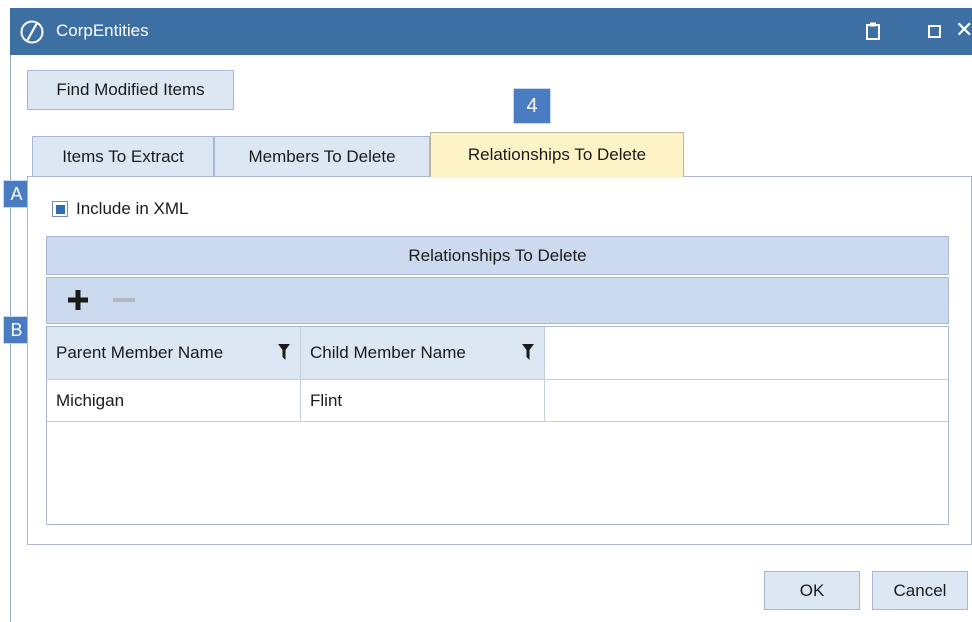 The width and height of the screenshot is (972, 622). What do you see at coordinates (124, 300) in the screenshot?
I see `remove-row-icon` at bounding box center [124, 300].